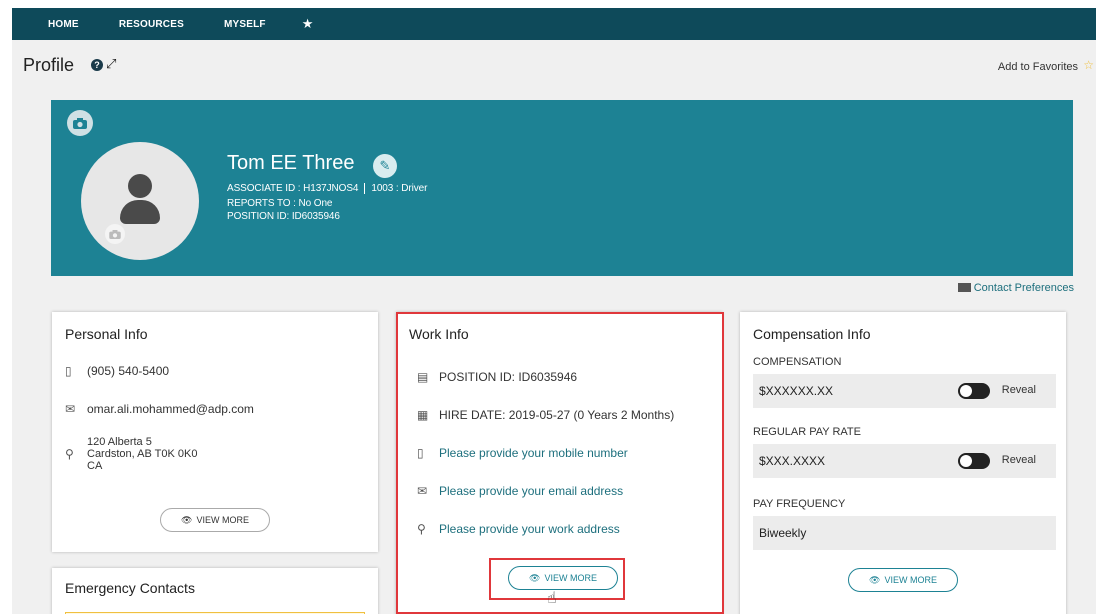  I want to click on camera-icon, so click(80, 123).